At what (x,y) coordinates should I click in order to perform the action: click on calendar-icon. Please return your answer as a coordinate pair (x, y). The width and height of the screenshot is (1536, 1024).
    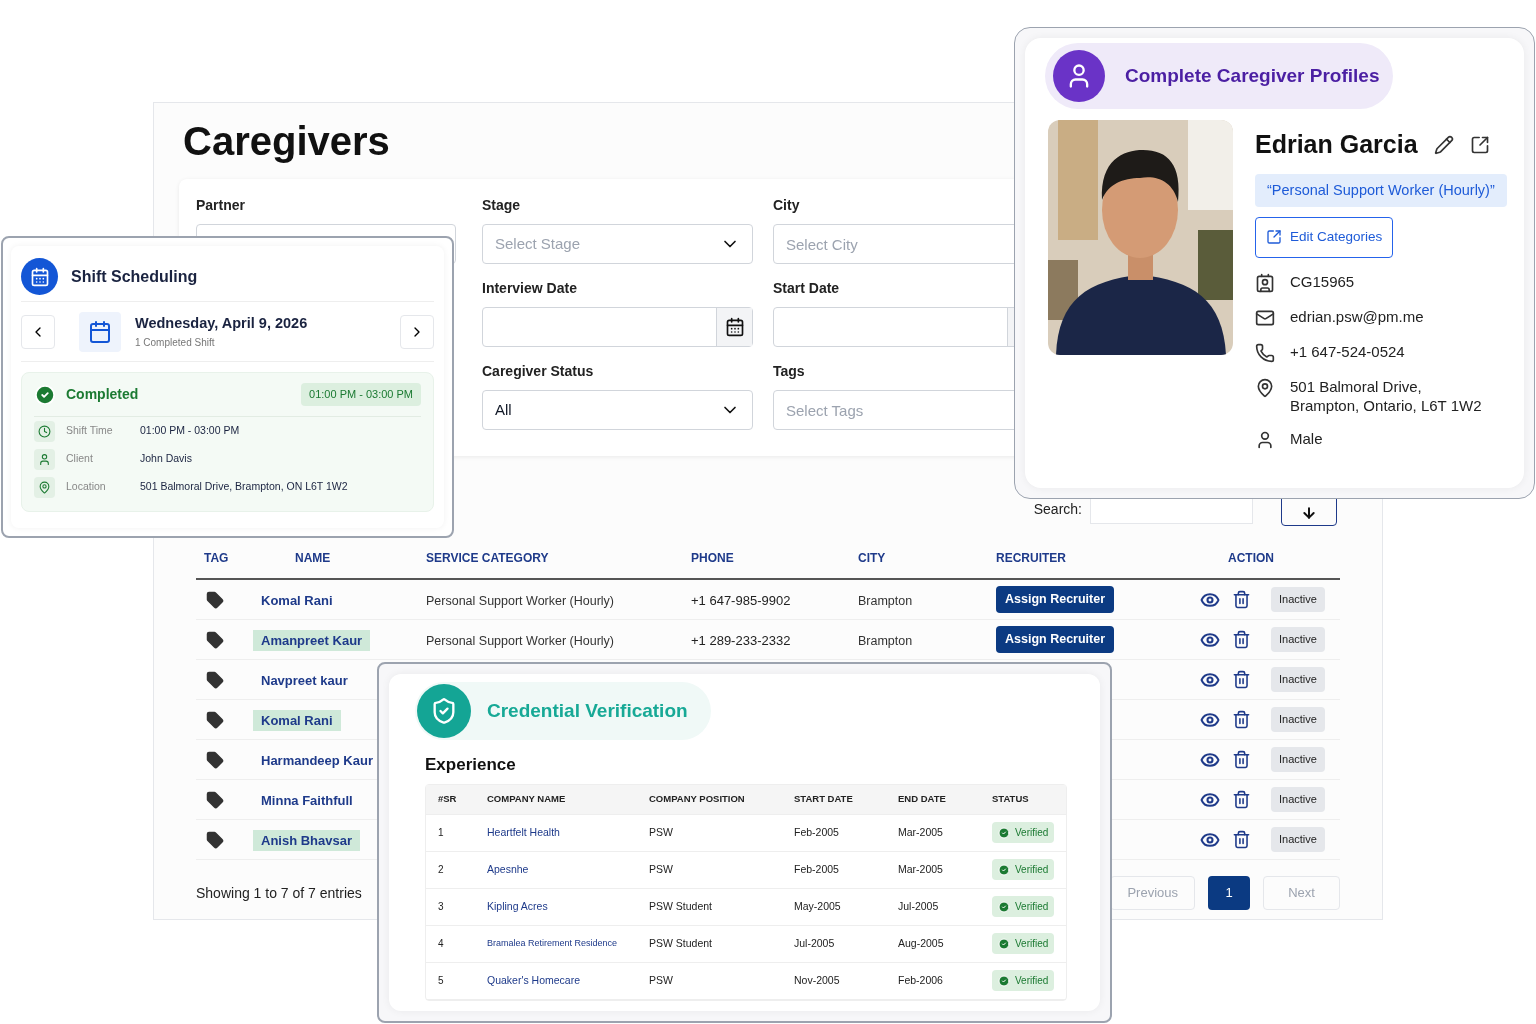
    Looking at the image, I should click on (100, 331).